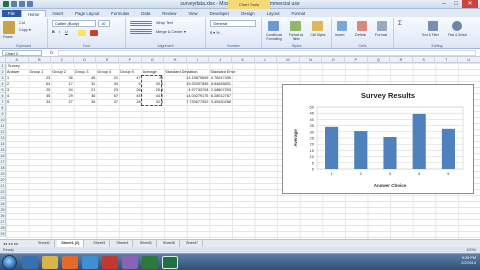 This screenshot has width=480, height=270. Describe the element at coordinates (382, 26) in the screenshot. I see `format-cells-icon` at that location.